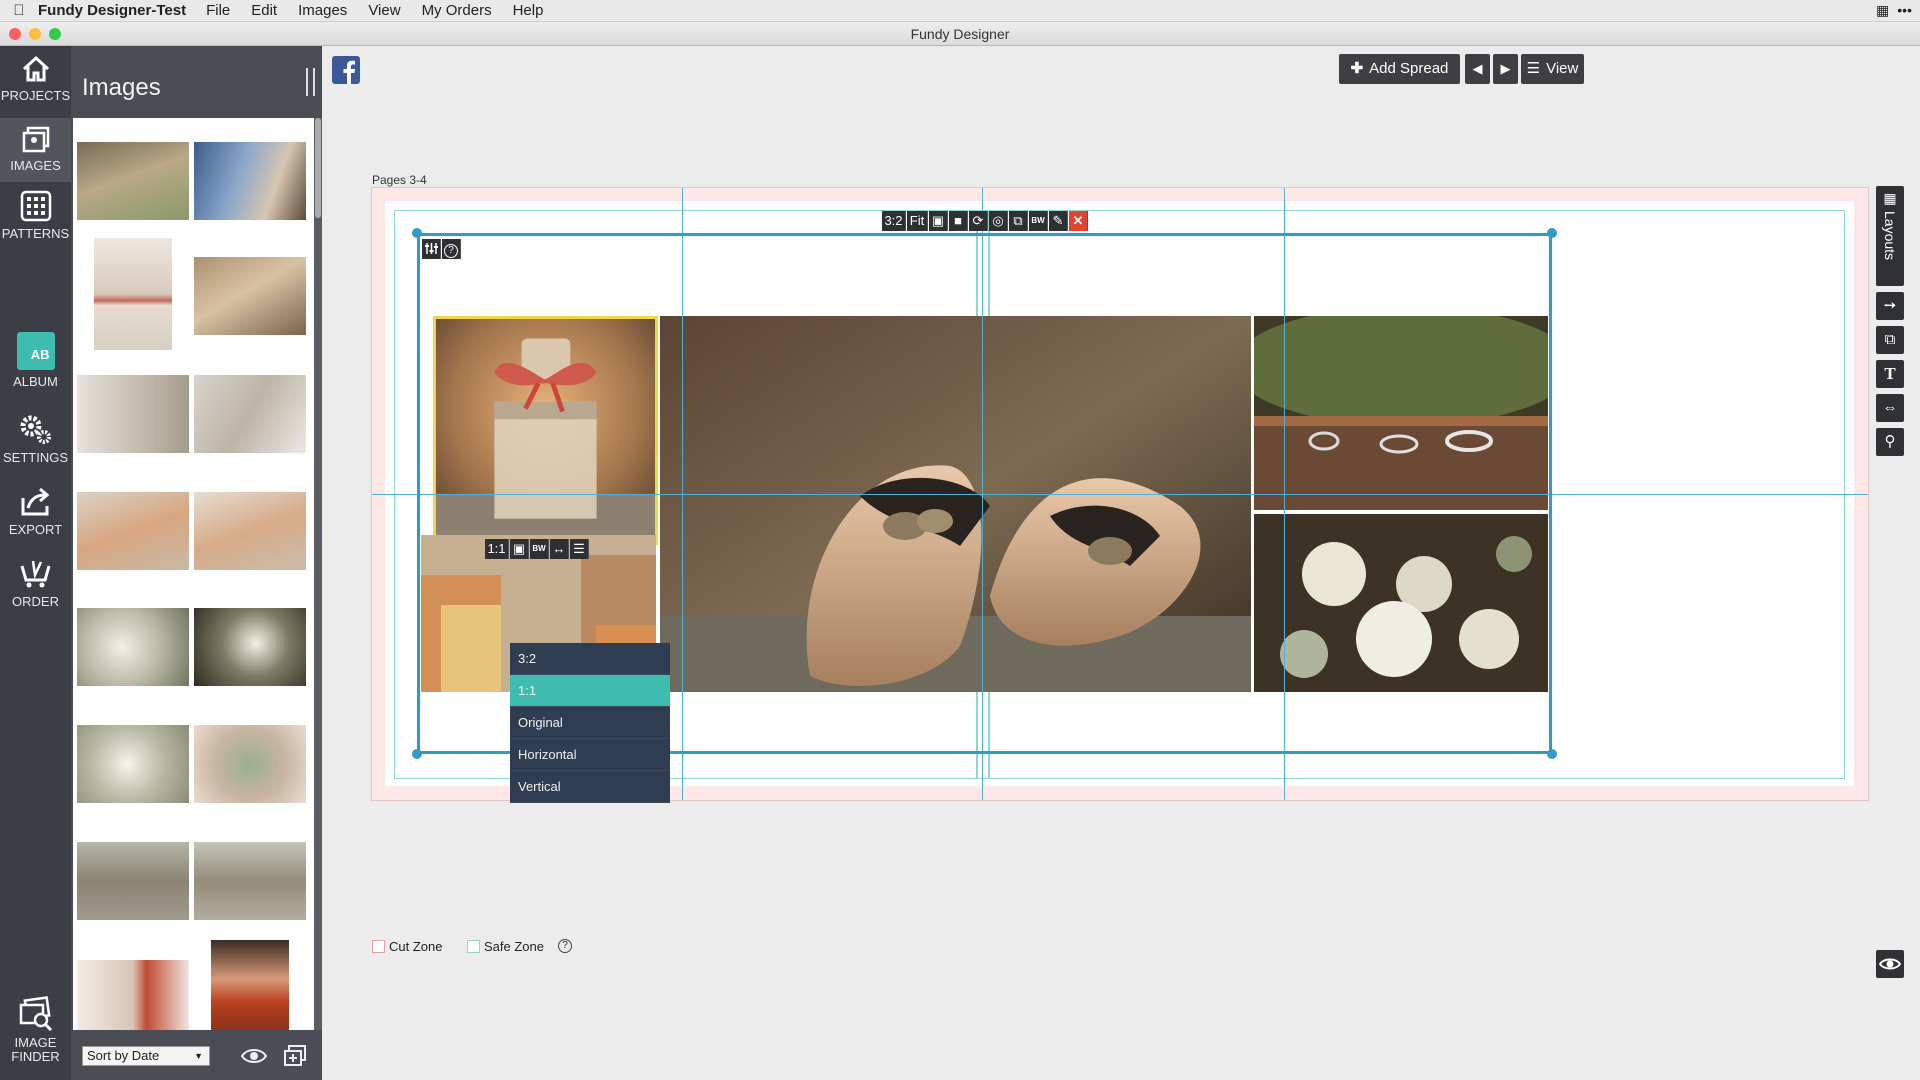  I want to click on crop-option-horizontal: Horizontal, so click(590, 755).